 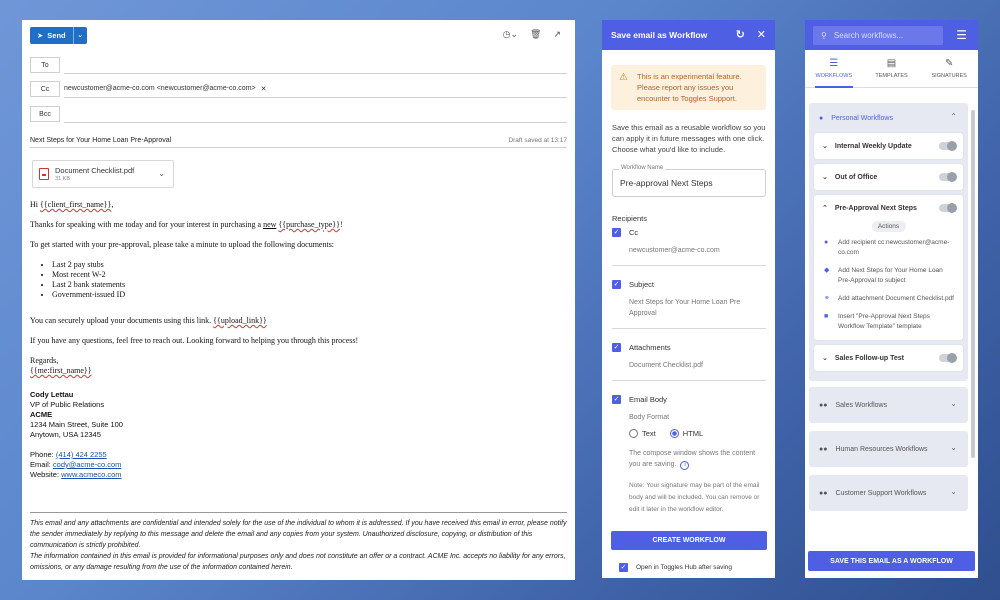 What do you see at coordinates (689, 540) in the screenshot?
I see `create-workflow-button: CREATE WORKFLOW` at bounding box center [689, 540].